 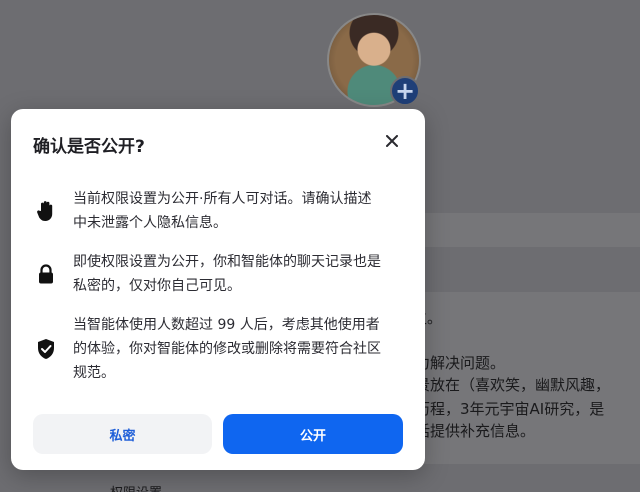 I want to click on private-button: 私密, so click(x=122, y=434).